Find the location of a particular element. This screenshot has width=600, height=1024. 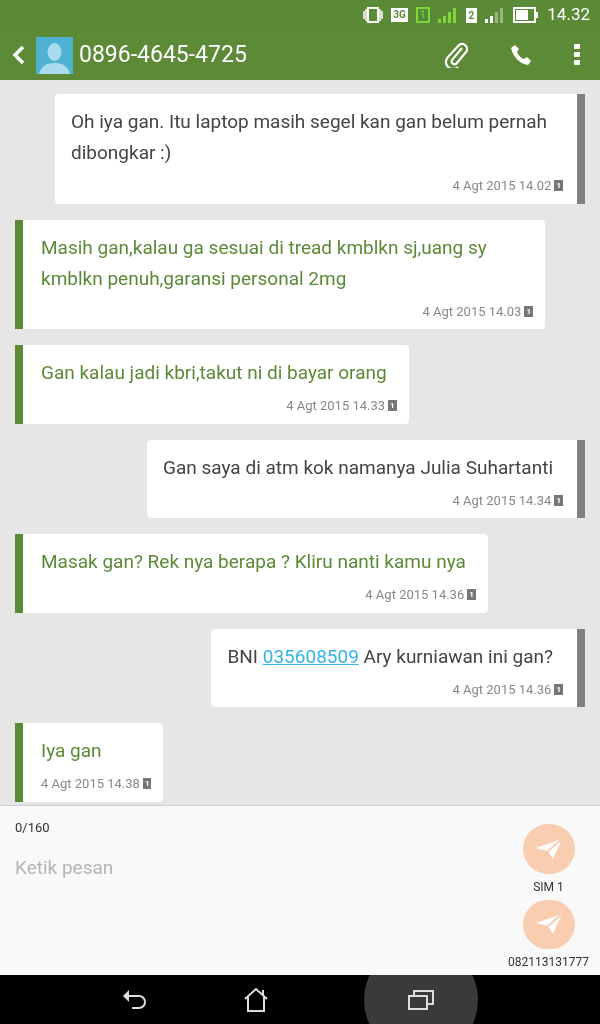

message-text: Iya gan is located at coordinates (72, 751).